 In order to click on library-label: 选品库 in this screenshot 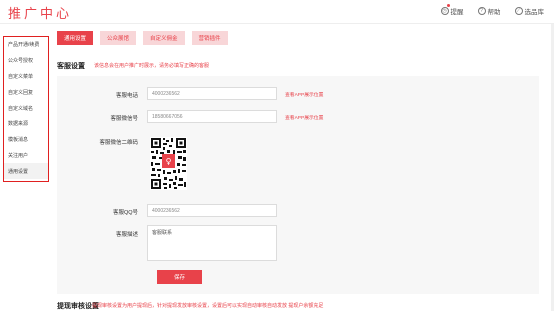, I will do `click(534, 12)`.